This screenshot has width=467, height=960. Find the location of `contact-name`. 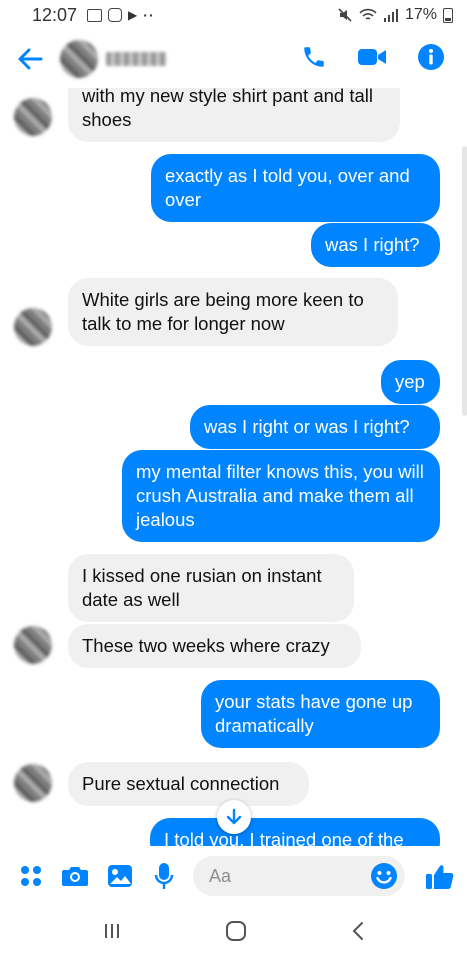

contact-name is located at coordinates (136, 59).